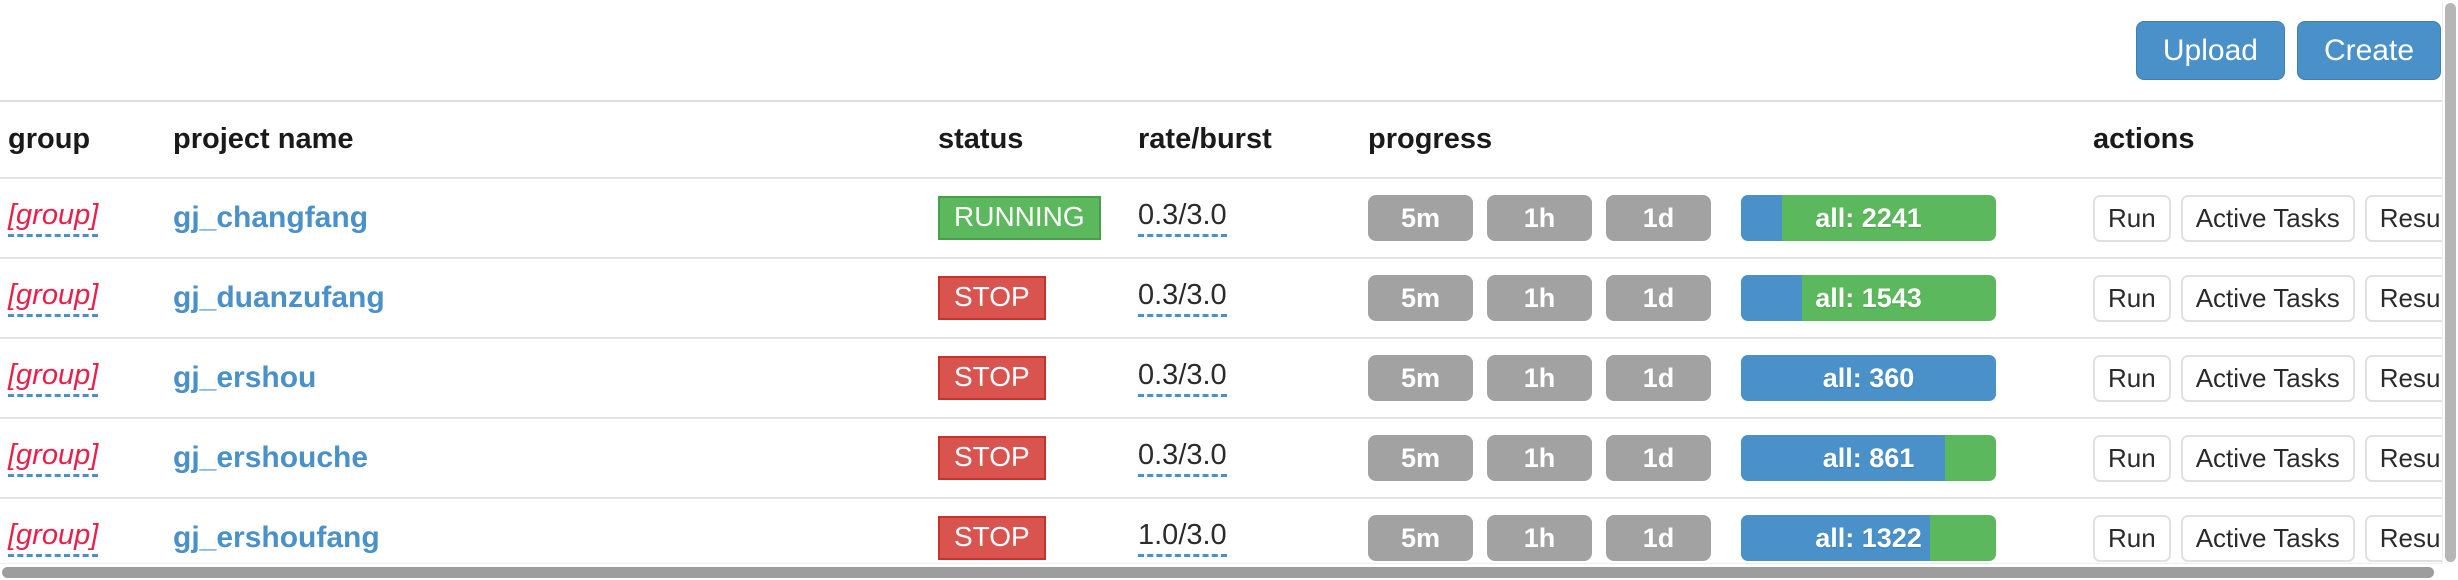  I want to click on cell-rate-burst: 1.0/3.0, so click(1253, 530).